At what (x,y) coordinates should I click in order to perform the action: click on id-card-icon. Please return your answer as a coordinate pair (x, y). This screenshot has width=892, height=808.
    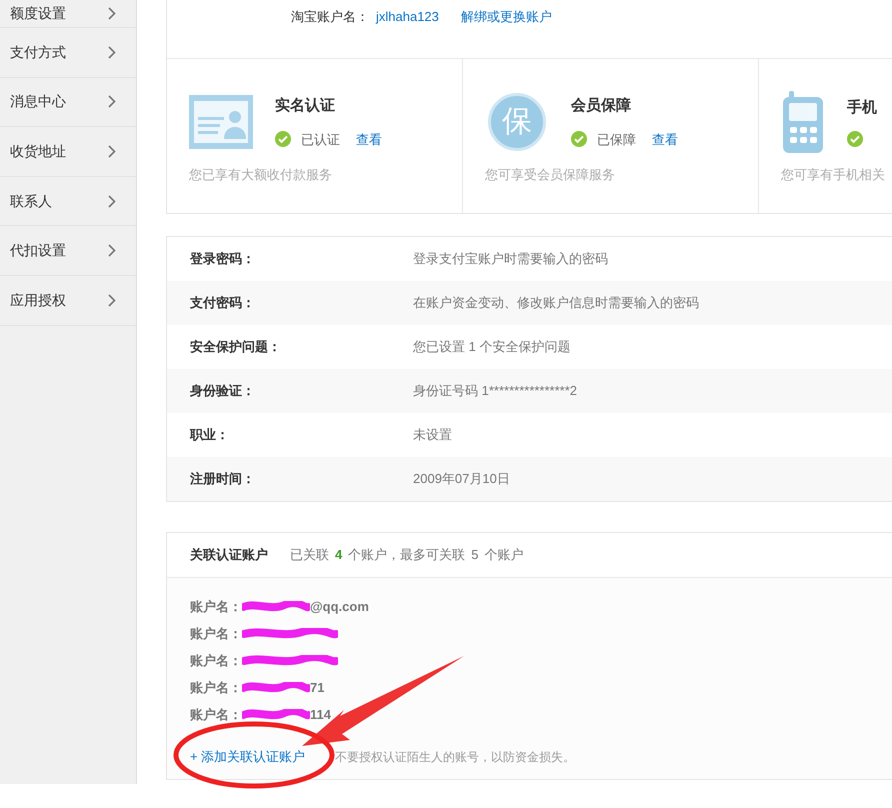
    Looking at the image, I should click on (221, 122).